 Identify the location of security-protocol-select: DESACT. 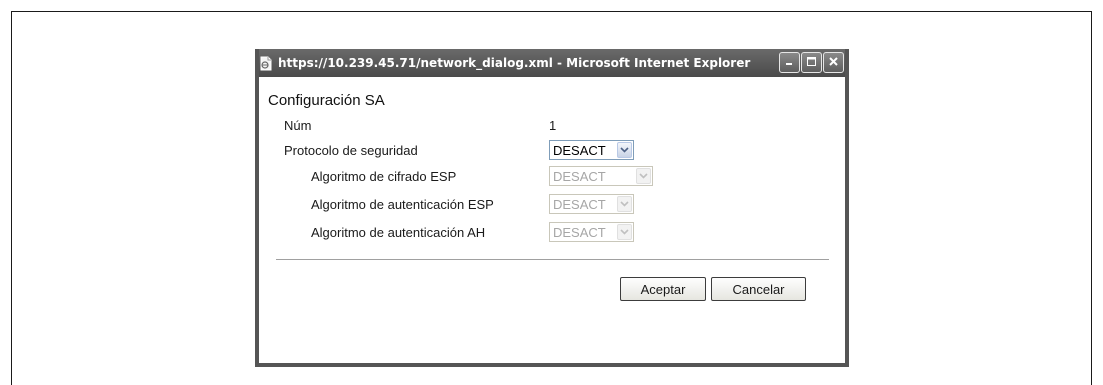
(591, 150).